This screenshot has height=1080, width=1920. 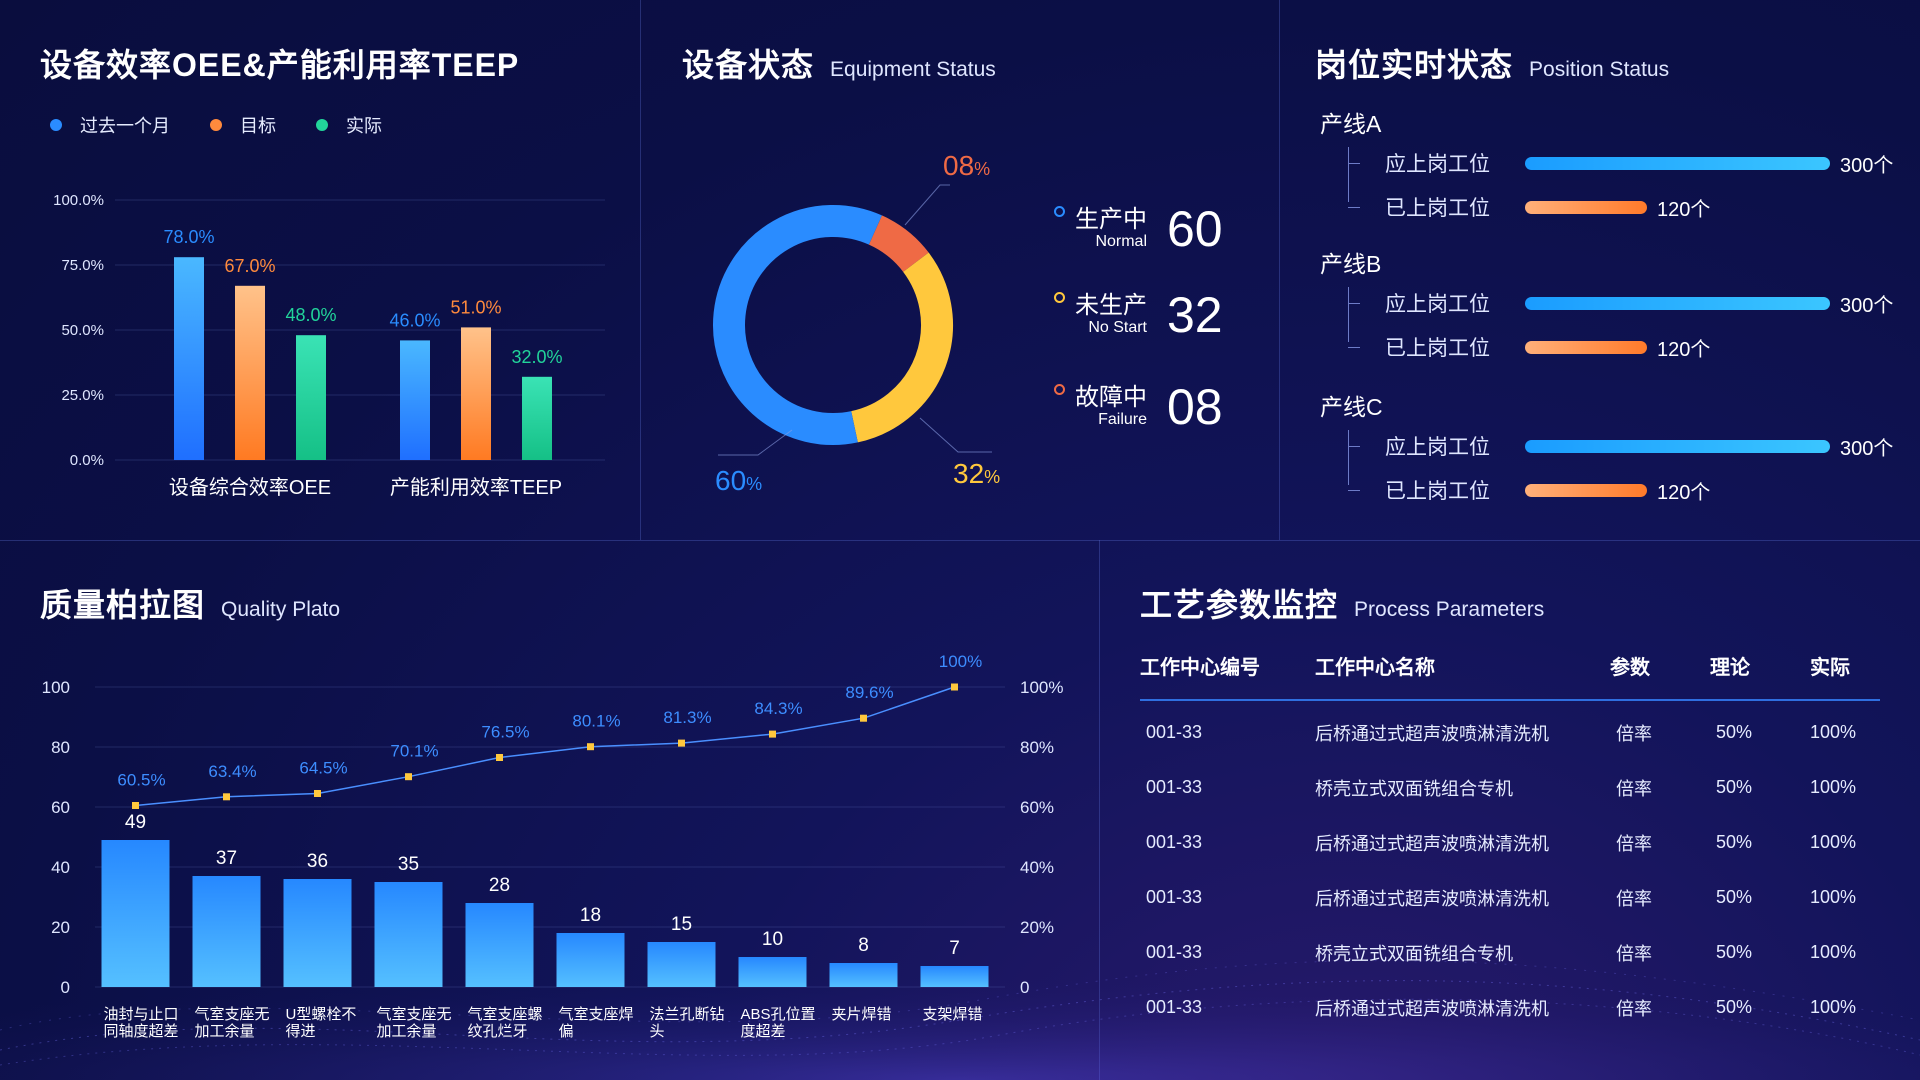 I want to click on x-tick-label: 同轴度超差, so click(x=141, y=1031).